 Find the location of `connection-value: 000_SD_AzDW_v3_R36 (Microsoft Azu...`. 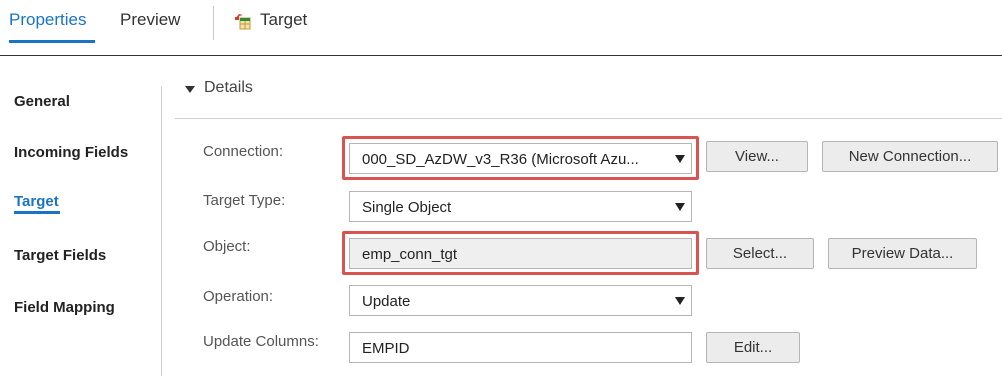

connection-value: 000_SD_AzDW_v3_R36 (Microsoft Azu... is located at coordinates (500, 159).